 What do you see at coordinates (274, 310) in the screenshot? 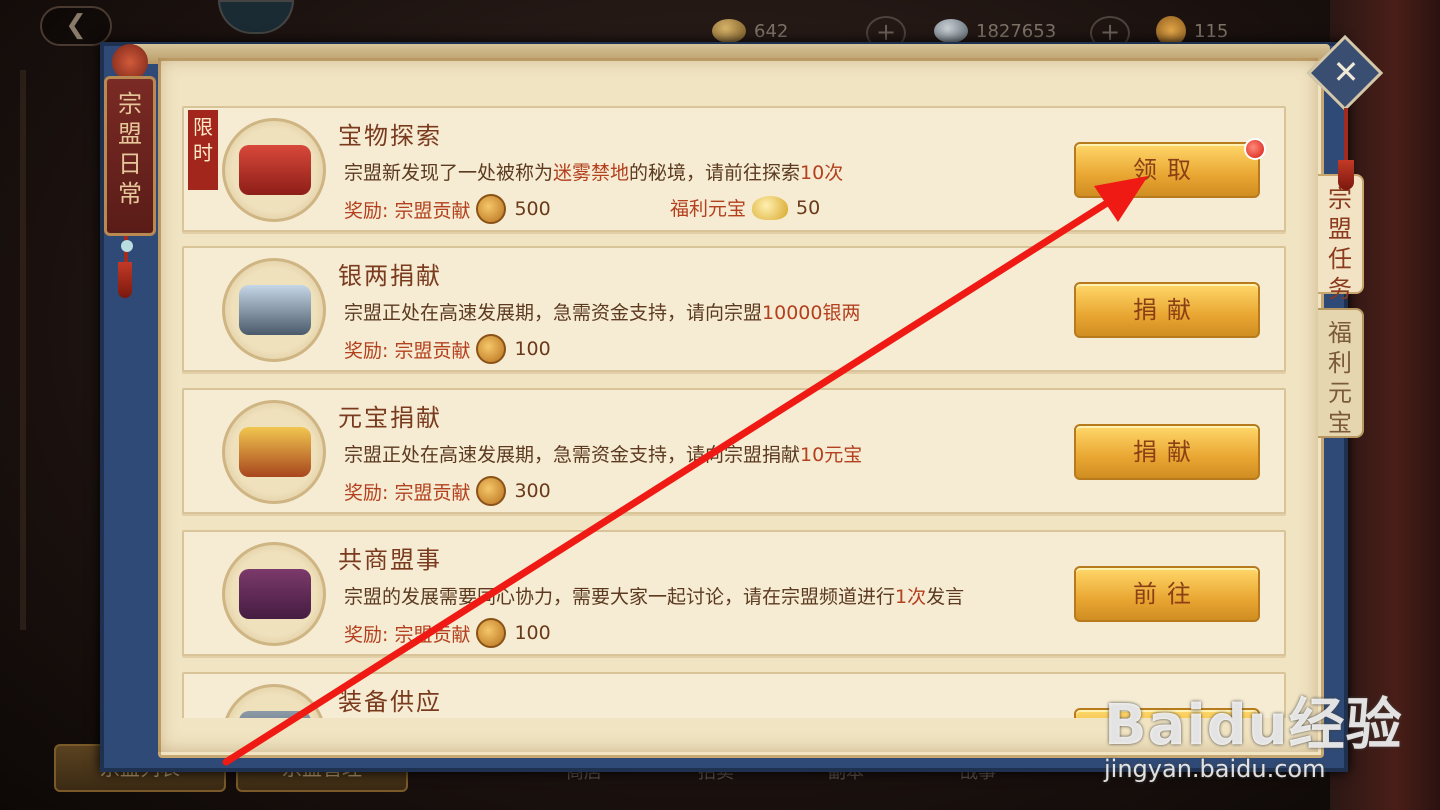
I see `silver-tray-icon` at bounding box center [274, 310].